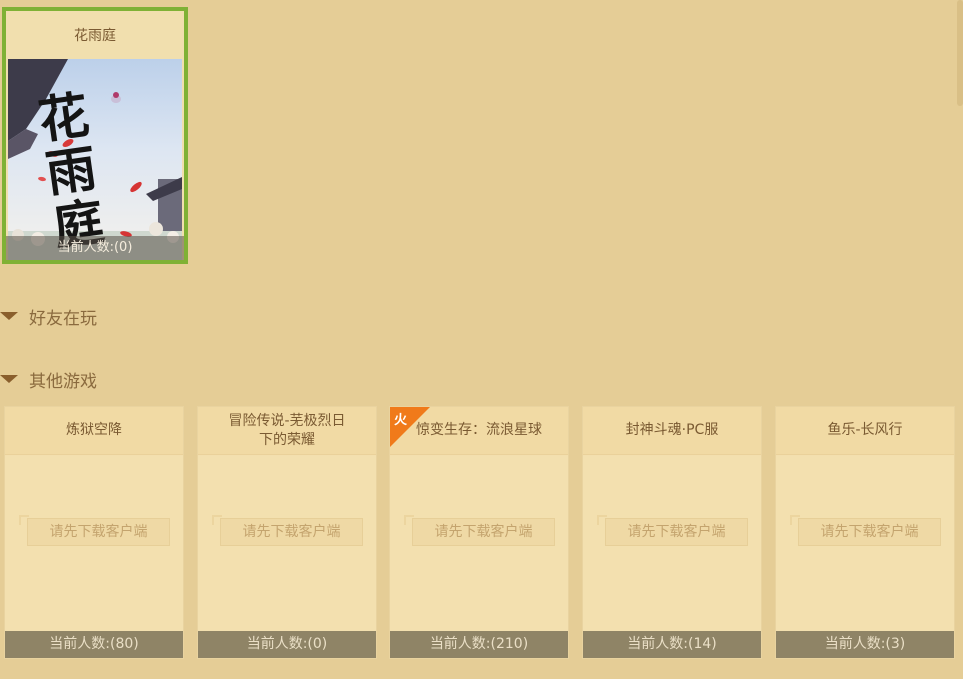  I want to click on section-friends-label: 好友在玩, so click(63, 318).